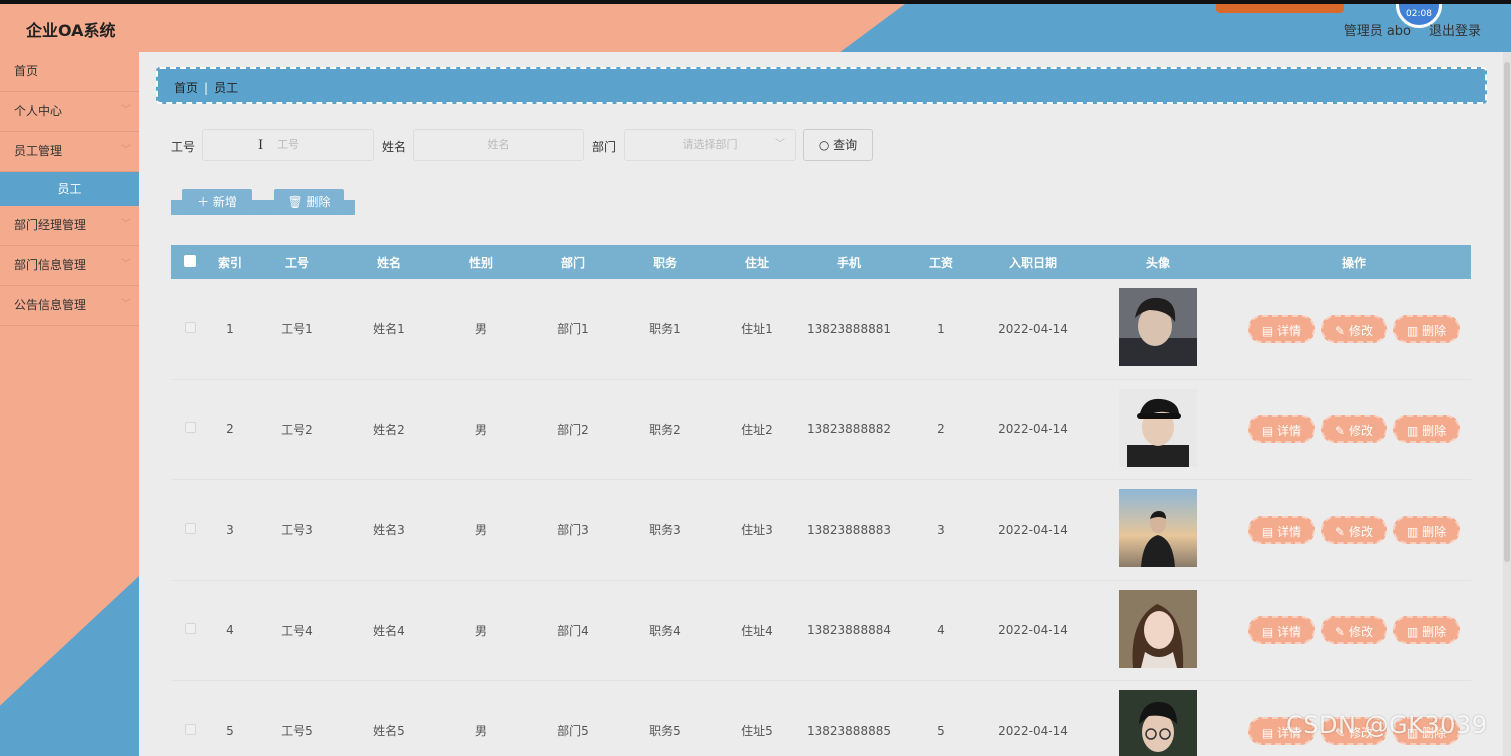  What do you see at coordinates (710, 145) in the screenshot?
I see `dept-select: 请选择部门 ﹀` at bounding box center [710, 145].